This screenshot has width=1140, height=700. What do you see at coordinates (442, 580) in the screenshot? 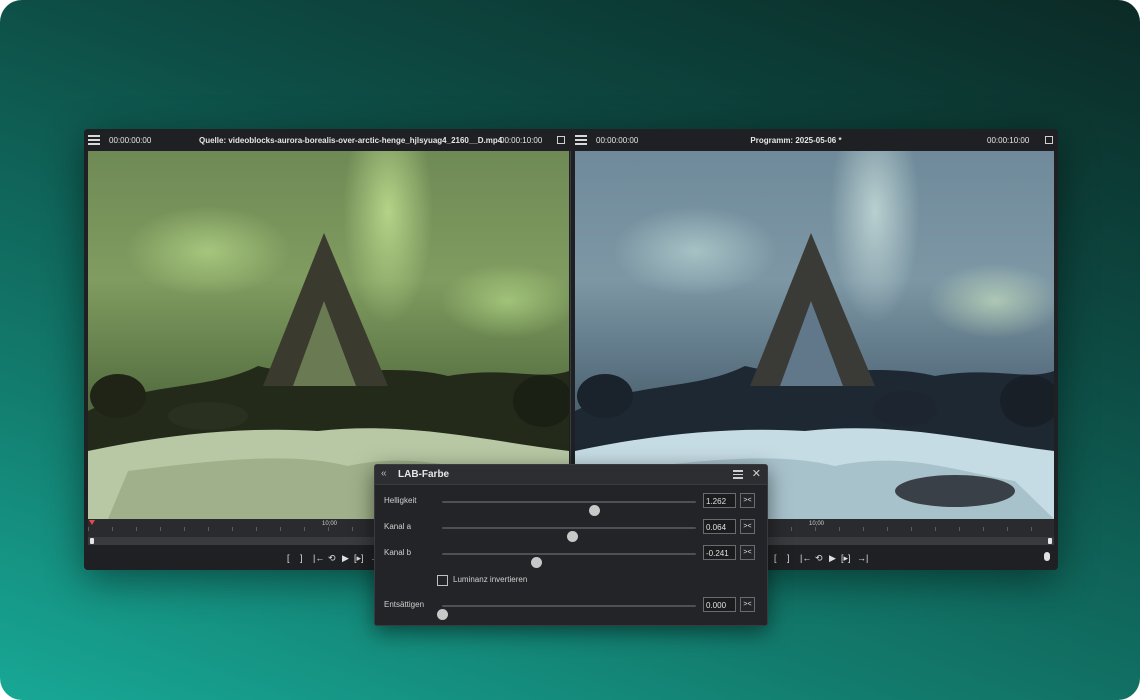
I see `invert-luminance-checkbox` at bounding box center [442, 580].